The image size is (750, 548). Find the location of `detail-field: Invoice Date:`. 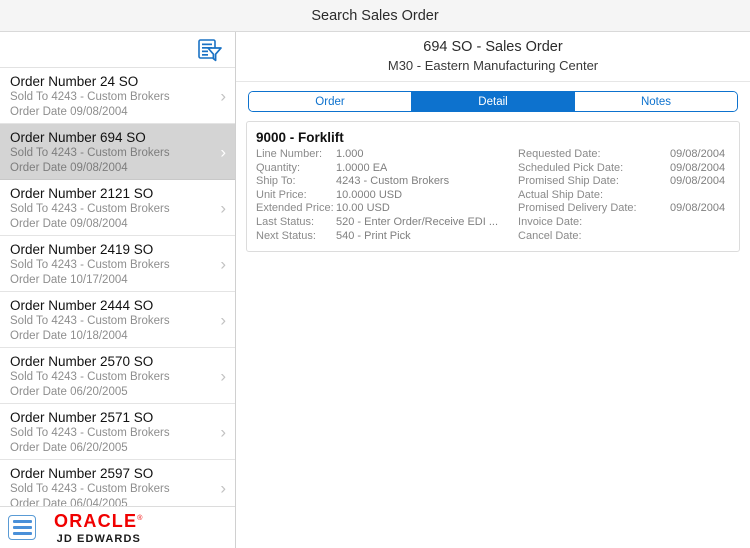

detail-field: Invoice Date: is located at coordinates (624, 223).